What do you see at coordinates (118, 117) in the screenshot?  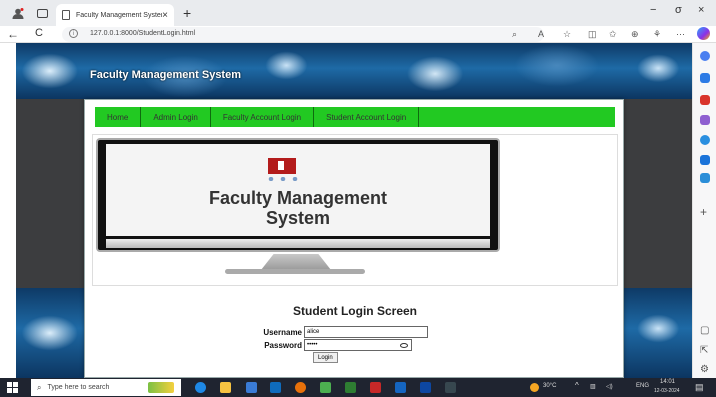 I see `nav-home: Home` at bounding box center [118, 117].